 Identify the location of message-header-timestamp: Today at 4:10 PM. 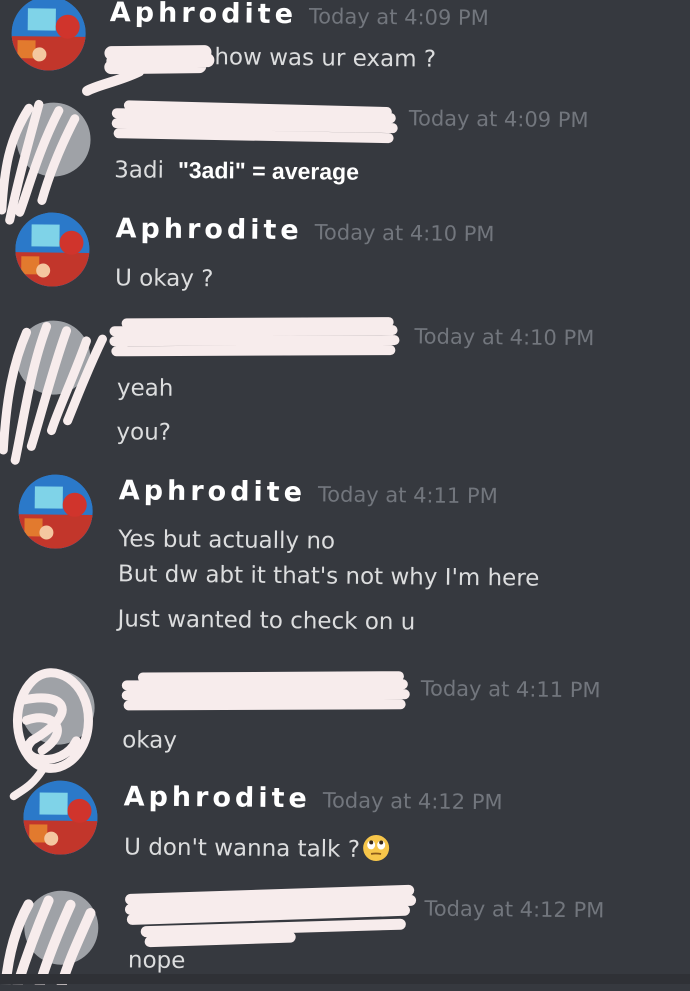
(504, 337).